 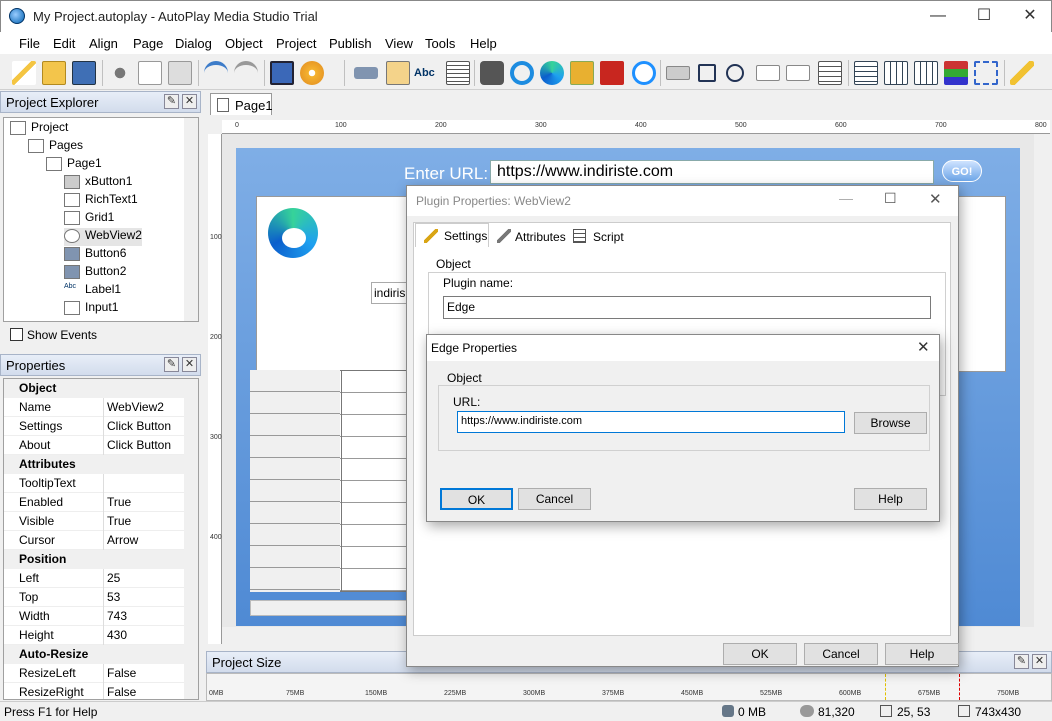 What do you see at coordinates (94, 521) in the screenshot?
I see `prop-row: Visible True` at bounding box center [94, 521].